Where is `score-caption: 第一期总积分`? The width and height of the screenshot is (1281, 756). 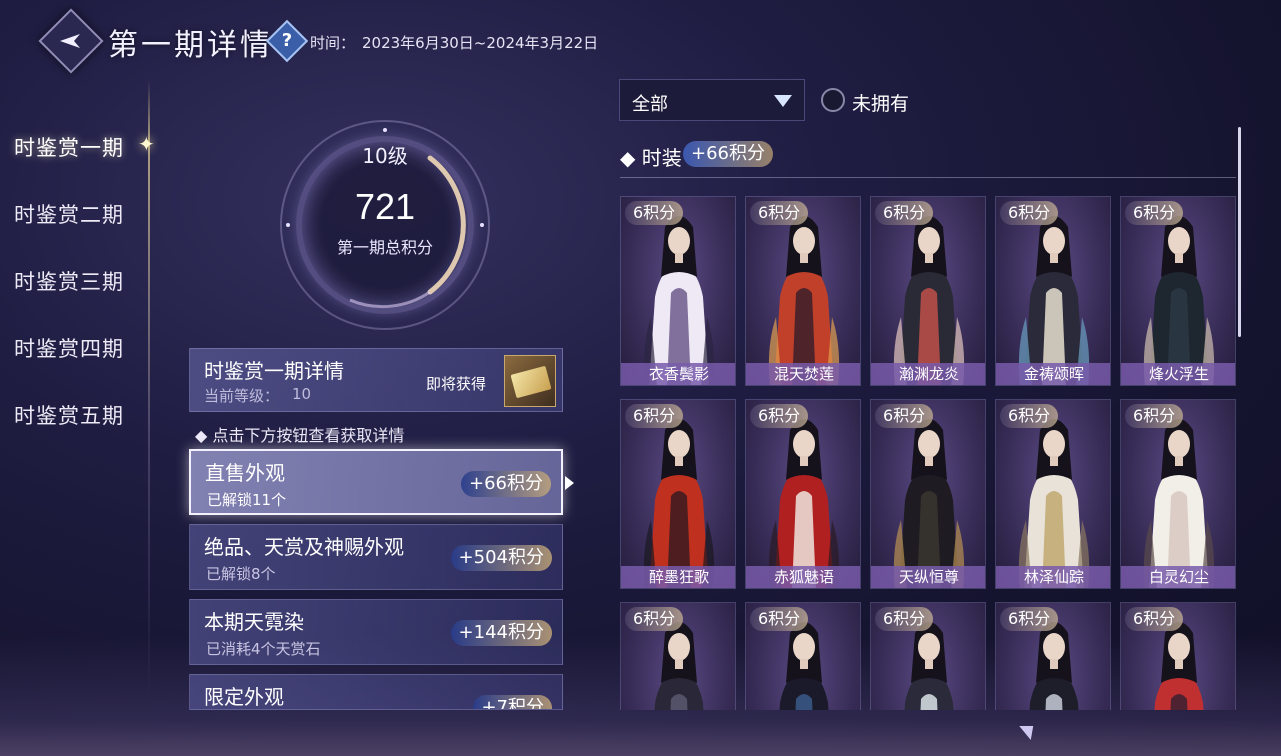
score-caption: 第一期总积分 is located at coordinates (384, 247).